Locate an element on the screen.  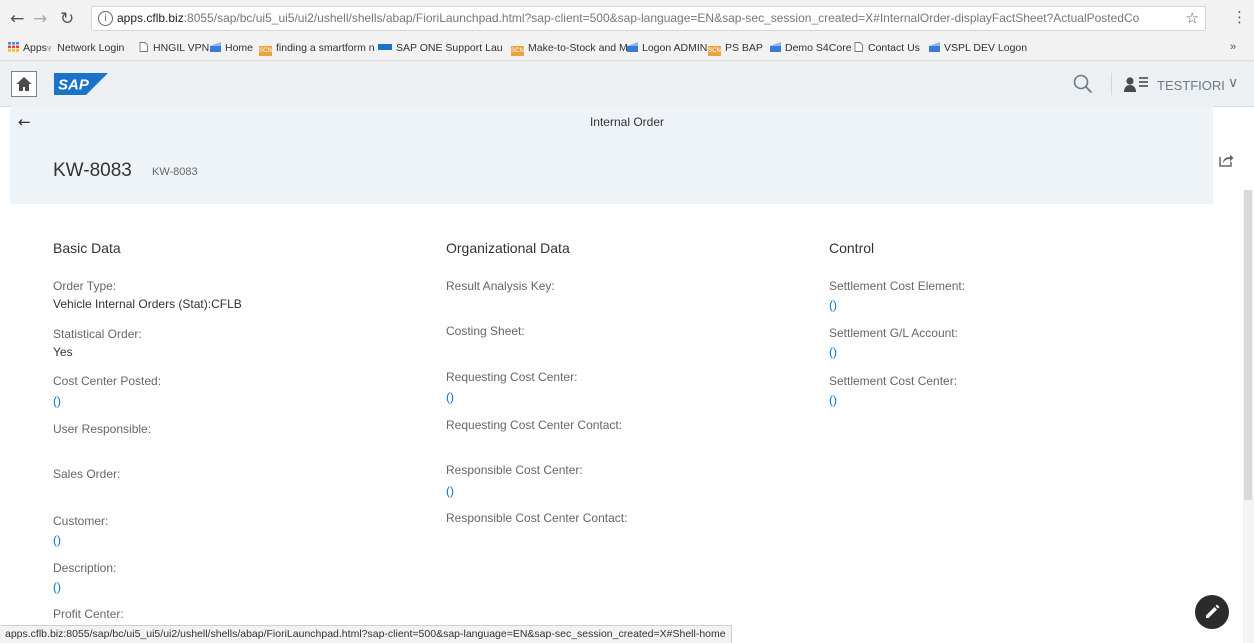
label-requesting-cost-center: Requesting Cost Center: is located at coordinates (512, 377).